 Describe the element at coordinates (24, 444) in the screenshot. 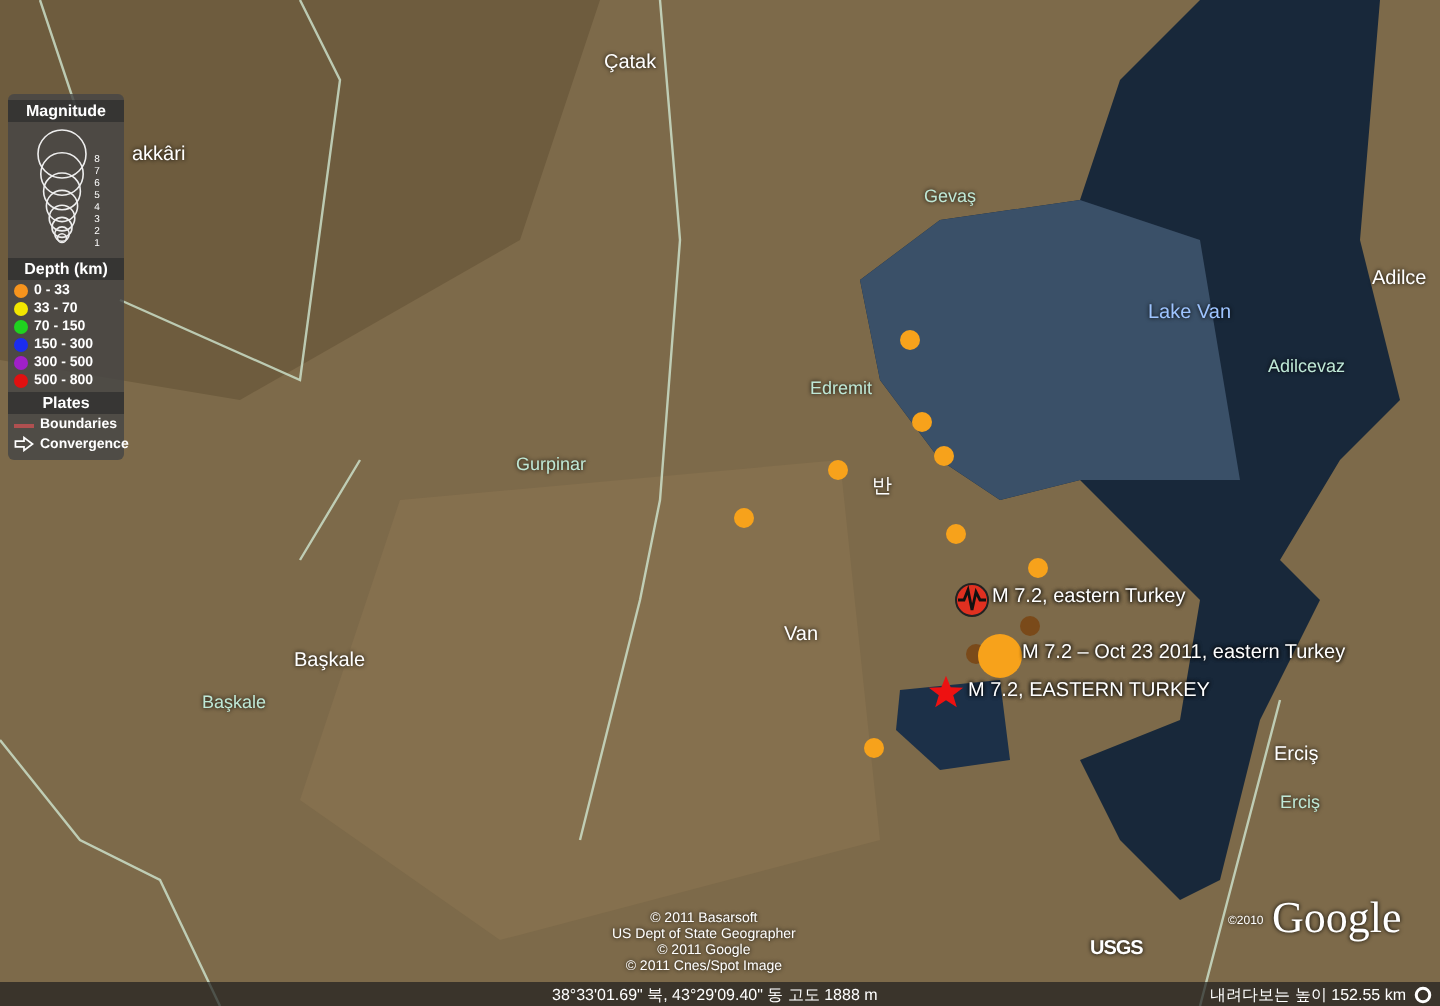

I see `arrow-icon` at that location.